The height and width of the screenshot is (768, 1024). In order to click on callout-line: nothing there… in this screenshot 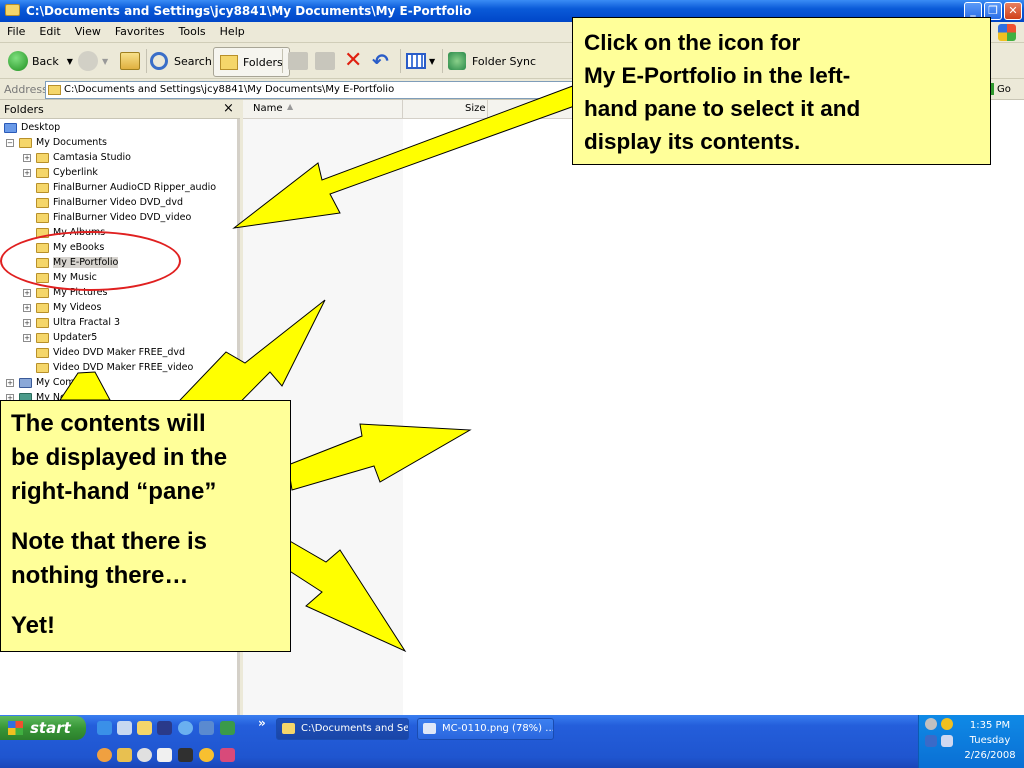, I will do `click(100, 575)`.